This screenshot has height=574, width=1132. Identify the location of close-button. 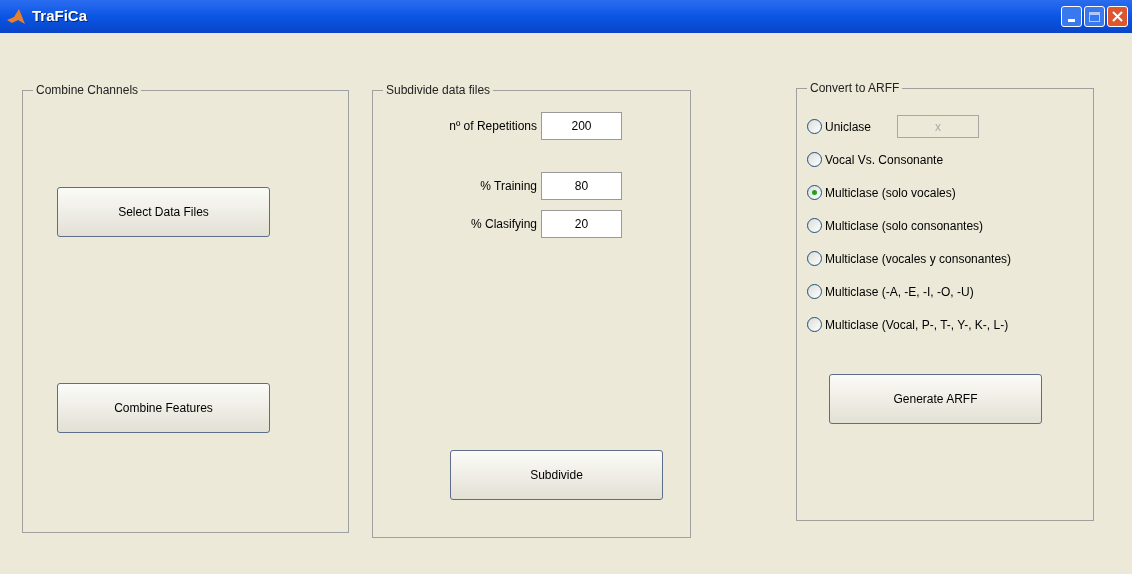
(1117, 16).